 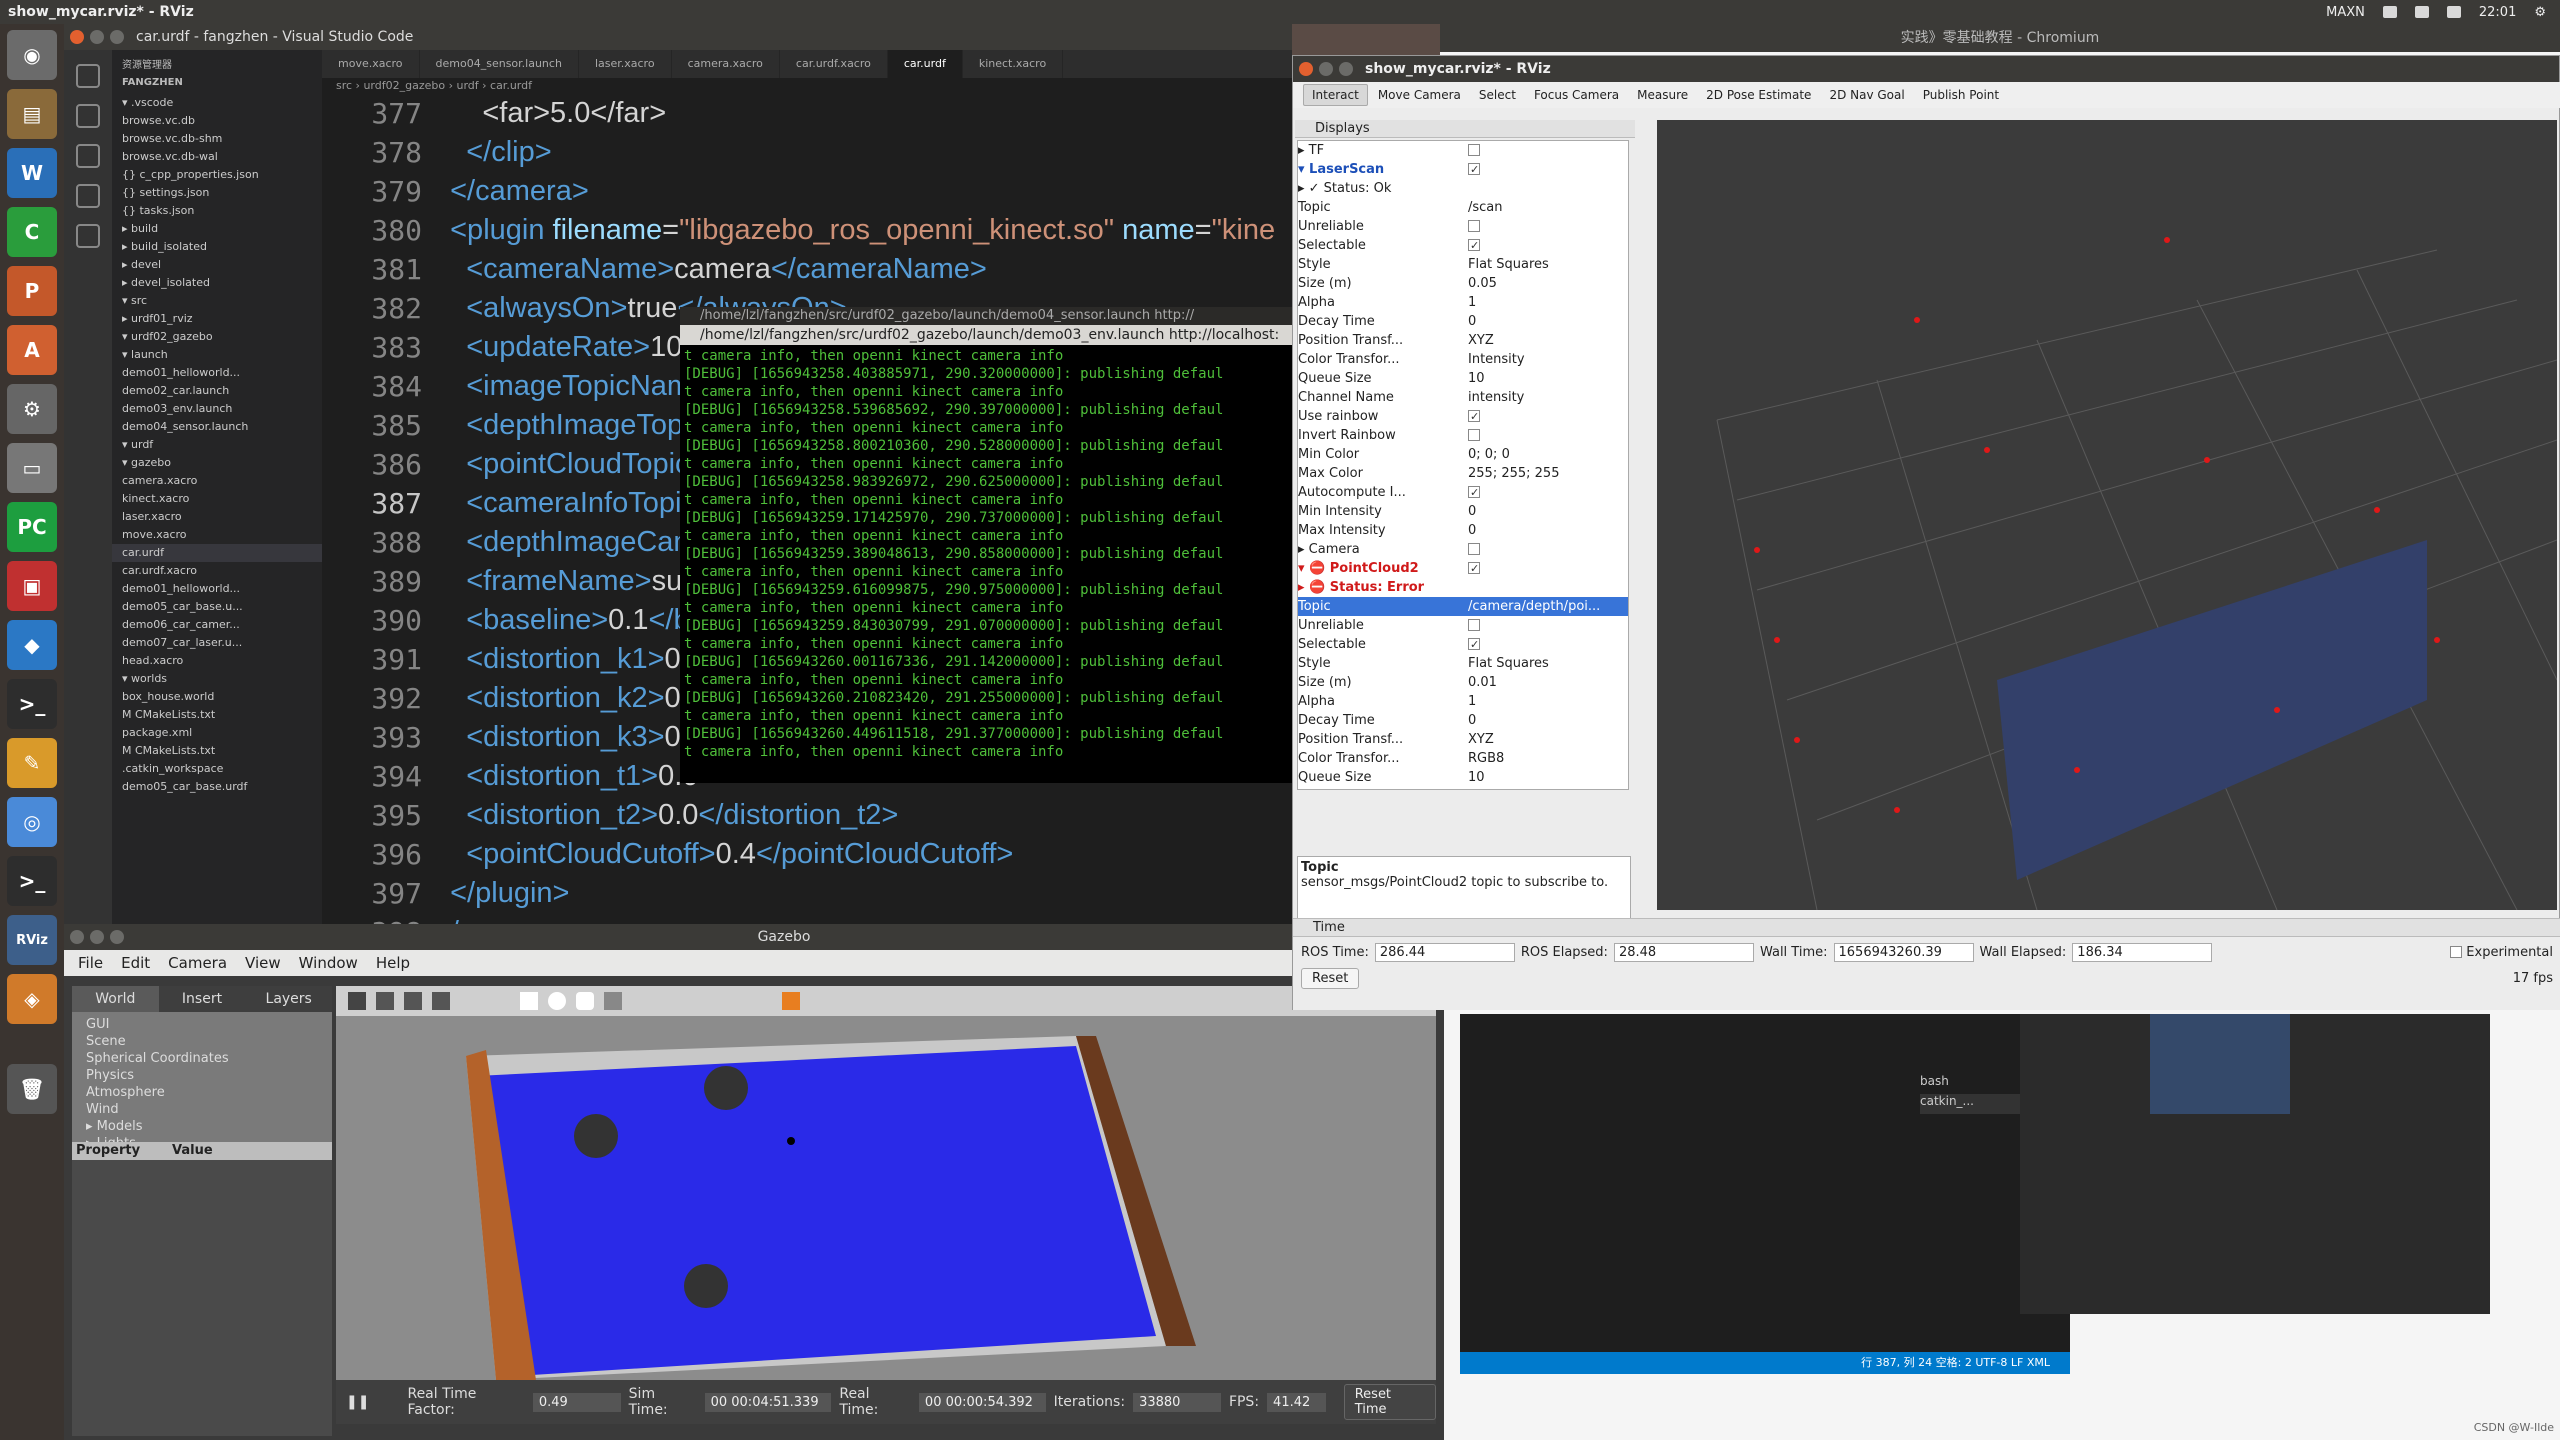 I want to click on file-tree-item: demo05_car_base.urdf, so click(x=217, y=787).